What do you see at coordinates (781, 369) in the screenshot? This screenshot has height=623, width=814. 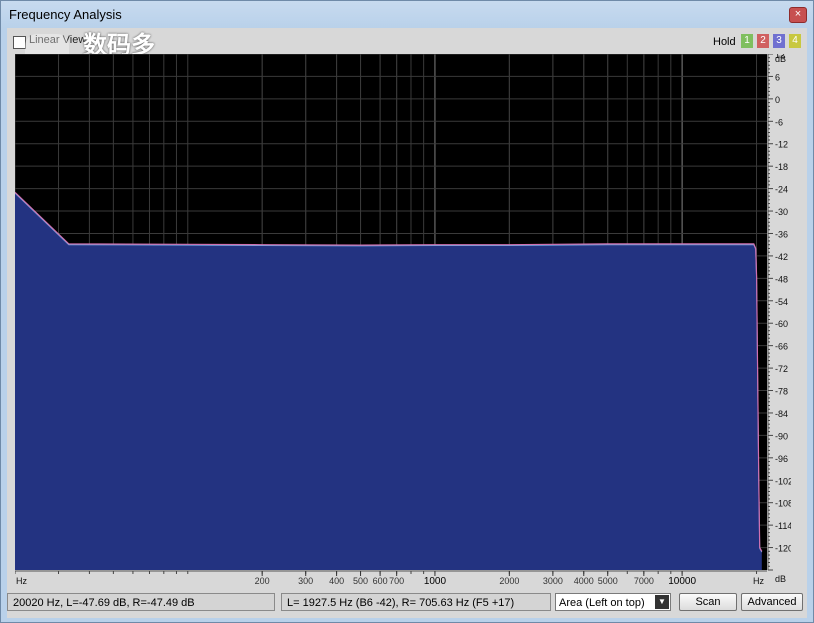 I see `y-tick-label: -72` at bounding box center [781, 369].